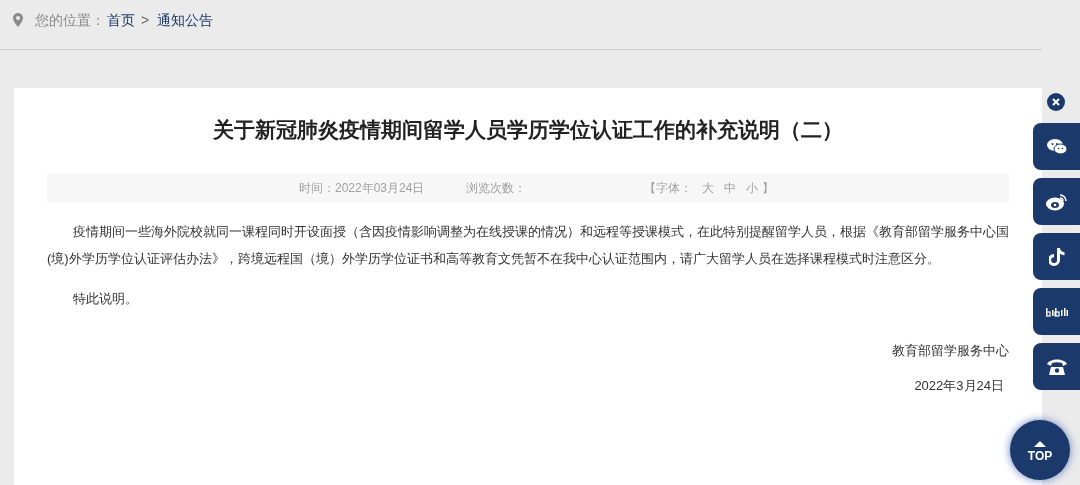 This screenshot has height=485, width=1080. What do you see at coordinates (18, 20) in the screenshot?
I see `location-pin-icon` at bounding box center [18, 20].